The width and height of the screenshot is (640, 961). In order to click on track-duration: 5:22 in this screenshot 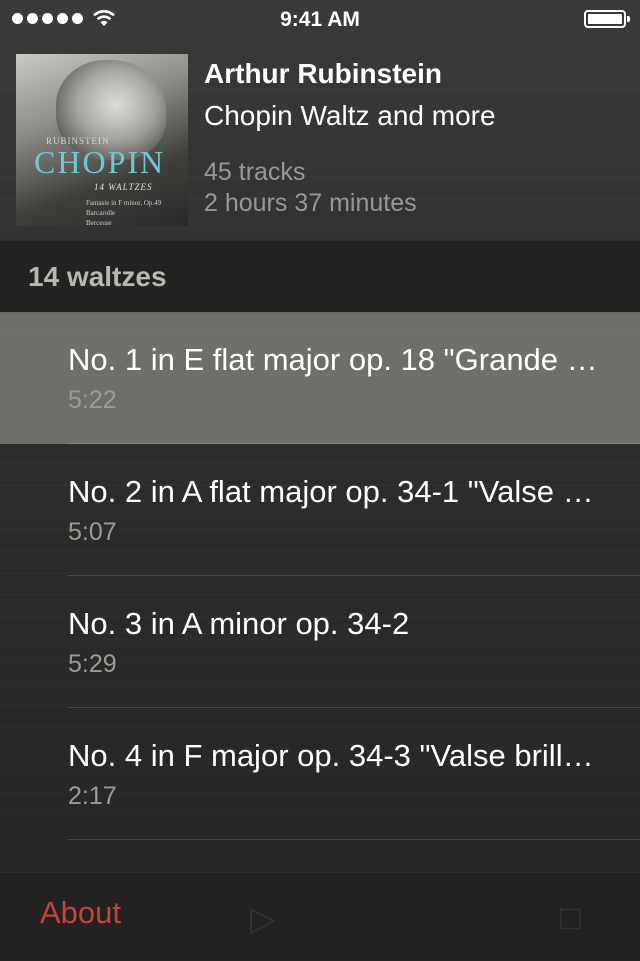, I will do `click(92, 400)`.